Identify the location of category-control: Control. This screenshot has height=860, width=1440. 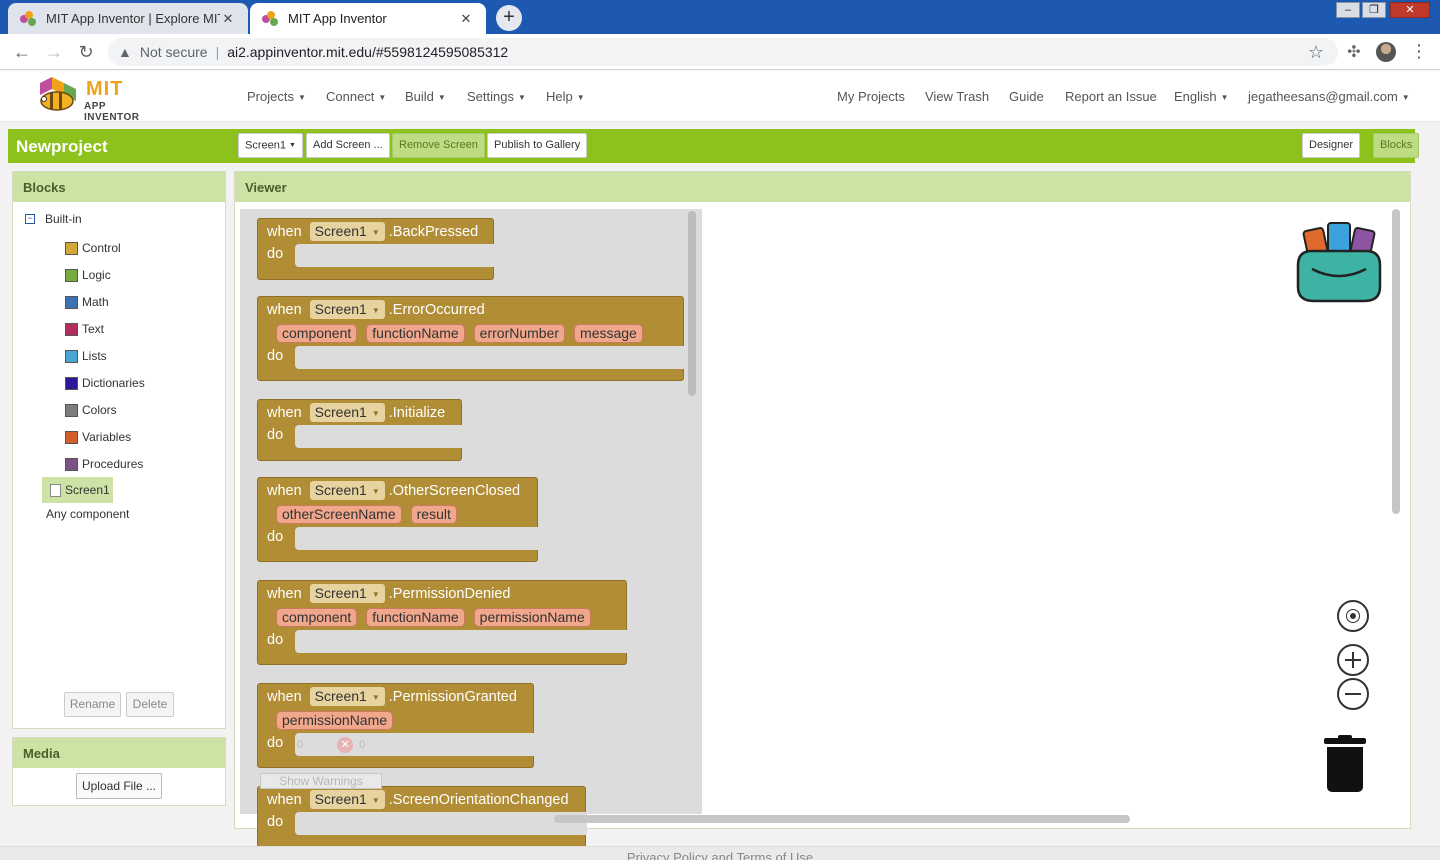
(93, 248).